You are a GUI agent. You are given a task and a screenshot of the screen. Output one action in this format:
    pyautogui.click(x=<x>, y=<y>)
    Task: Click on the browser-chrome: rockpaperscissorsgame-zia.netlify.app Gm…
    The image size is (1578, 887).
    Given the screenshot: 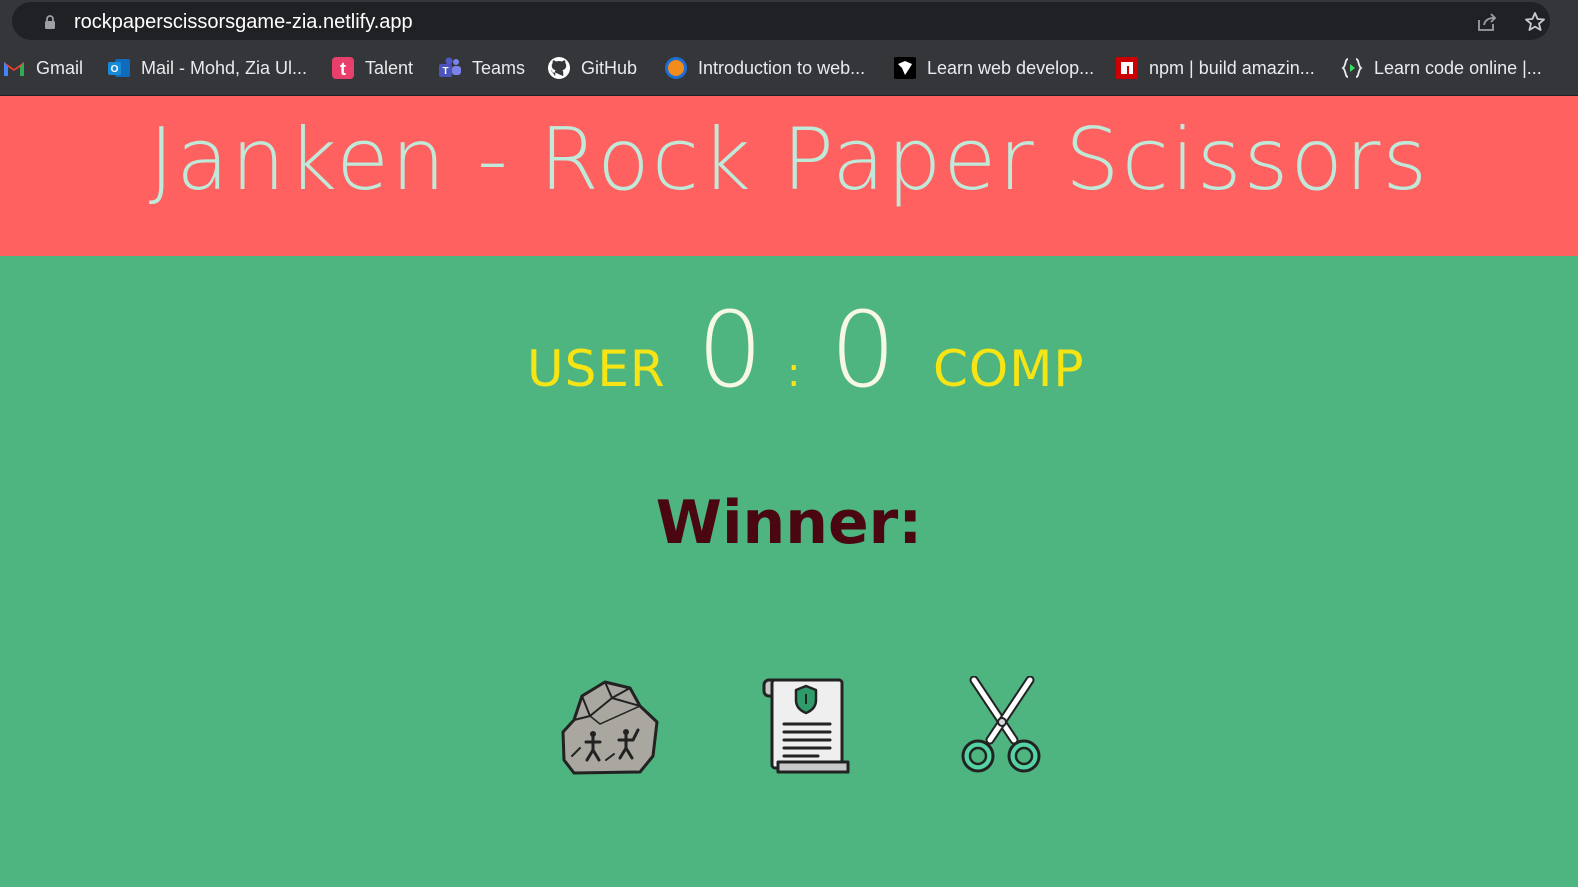 What is the action you would take?
    pyautogui.click(x=789, y=48)
    